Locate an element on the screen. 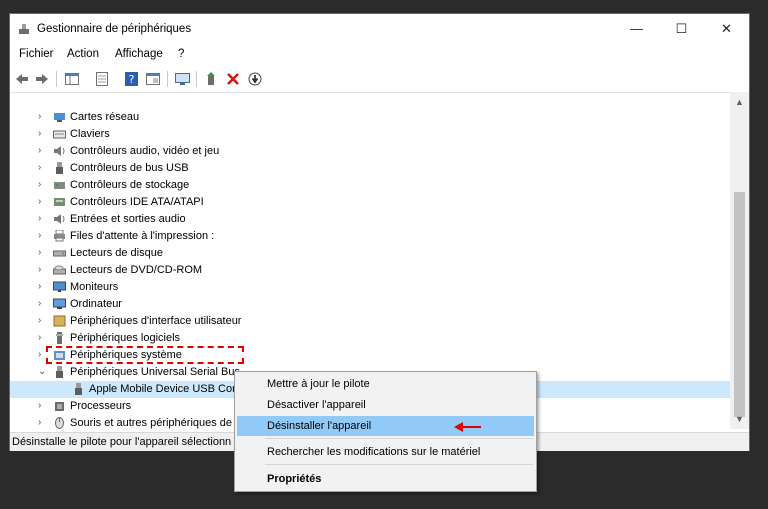 The image size is (768, 509). tree-item-label: Contrôleurs IDE ATA/ATAPI is located at coordinates (137, 202).